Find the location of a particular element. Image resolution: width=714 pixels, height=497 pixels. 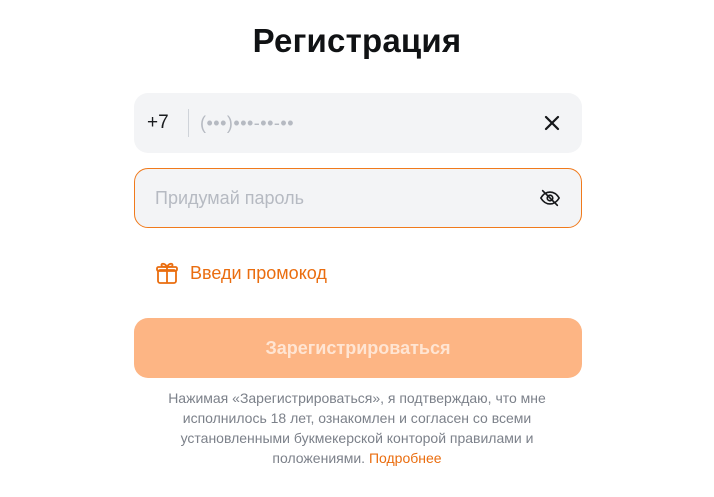

eye-off-icon is located at coordinates (550, 198).